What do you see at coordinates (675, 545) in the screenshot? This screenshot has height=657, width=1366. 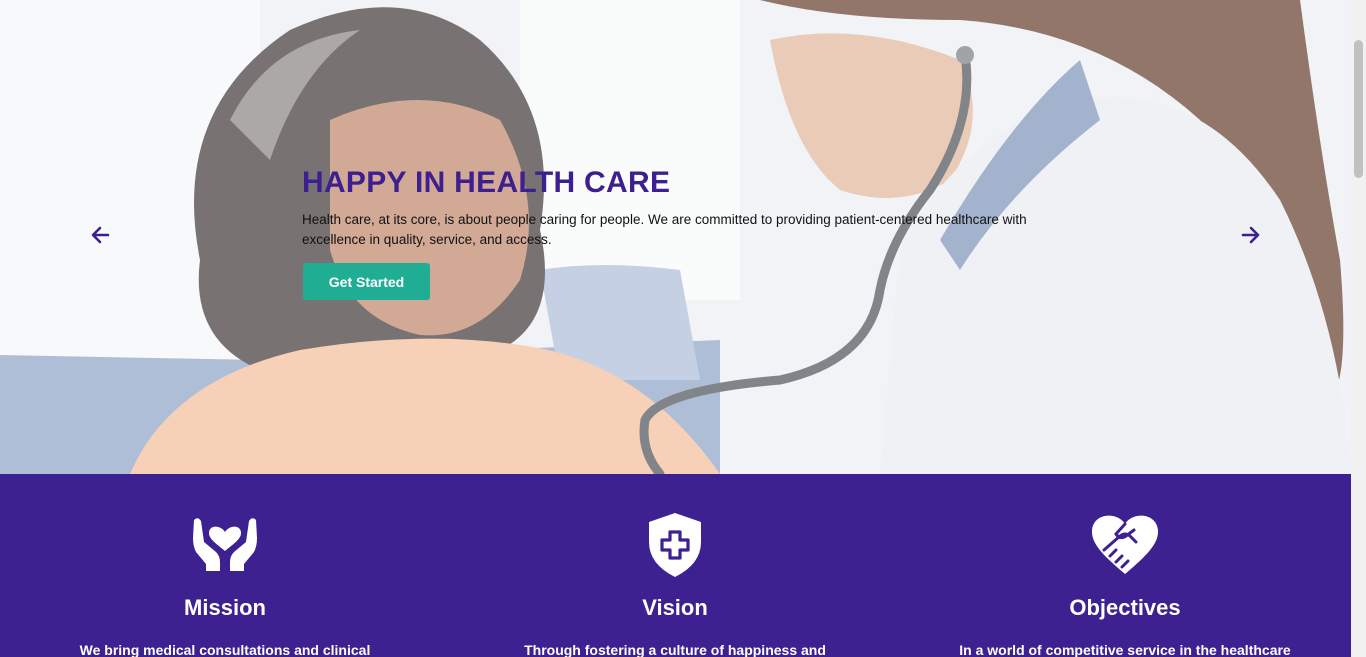 I see `shield-cross-icon` at bounding box center [675, 545].